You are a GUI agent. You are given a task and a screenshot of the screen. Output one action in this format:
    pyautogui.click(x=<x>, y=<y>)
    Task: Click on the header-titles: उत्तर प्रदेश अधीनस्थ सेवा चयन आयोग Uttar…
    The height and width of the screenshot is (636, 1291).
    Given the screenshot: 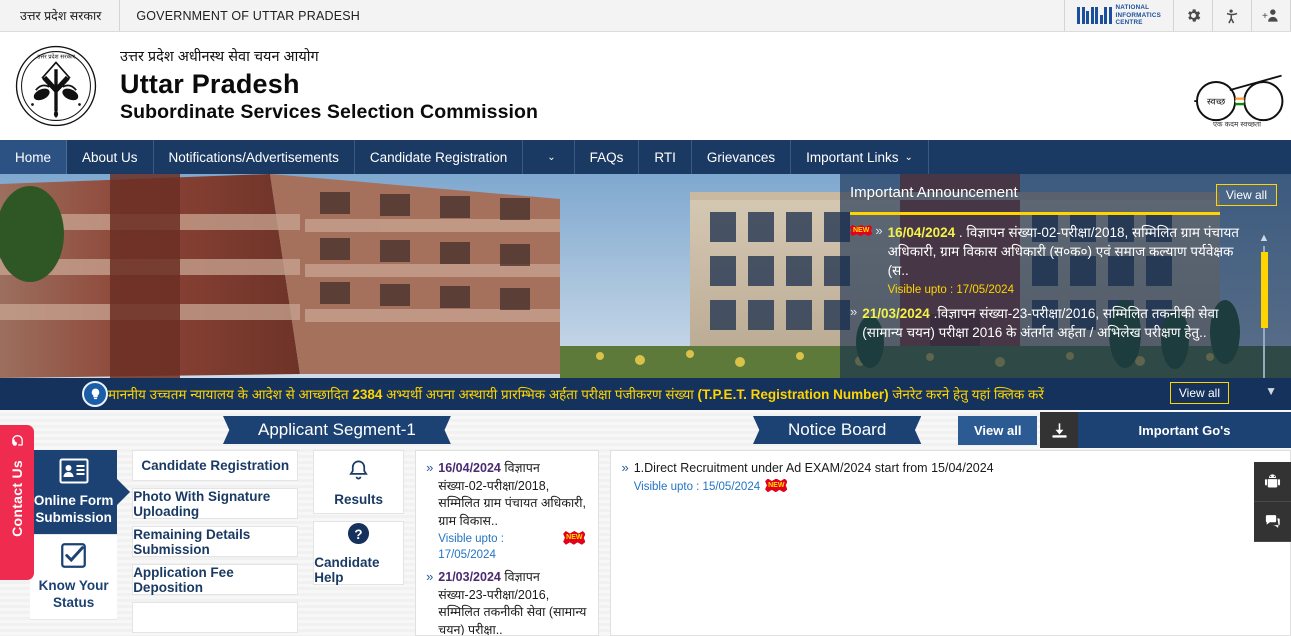 What is the action you would take?
    pyautogui.click(x=329, y=85)
    